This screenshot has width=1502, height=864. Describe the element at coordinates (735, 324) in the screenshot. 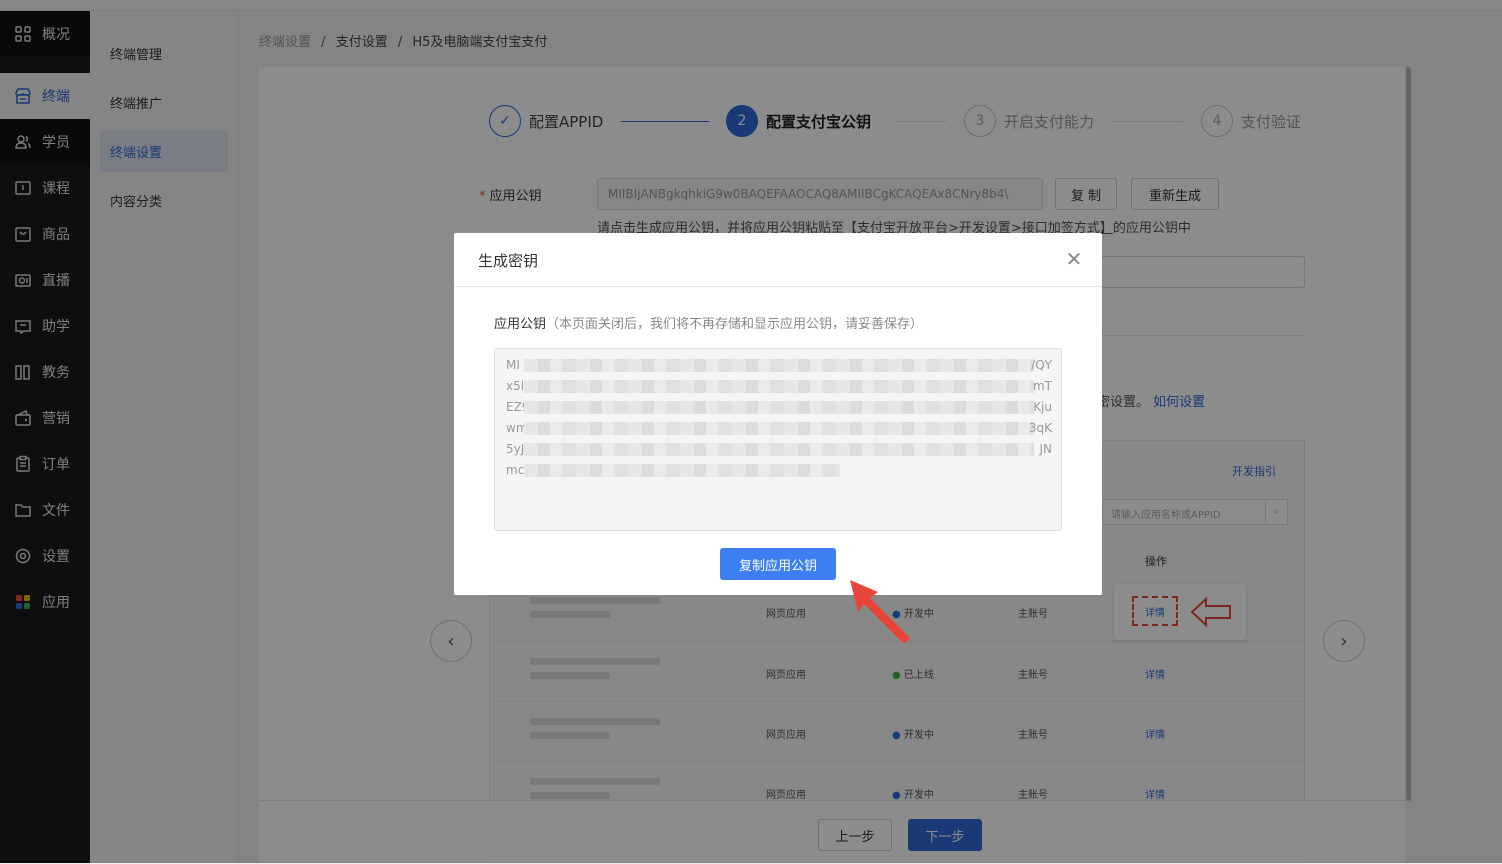

I see `public-key-note: （本页面关闭后，我们将不再存储和显示应用公钥，请妥善保存）` at that location.